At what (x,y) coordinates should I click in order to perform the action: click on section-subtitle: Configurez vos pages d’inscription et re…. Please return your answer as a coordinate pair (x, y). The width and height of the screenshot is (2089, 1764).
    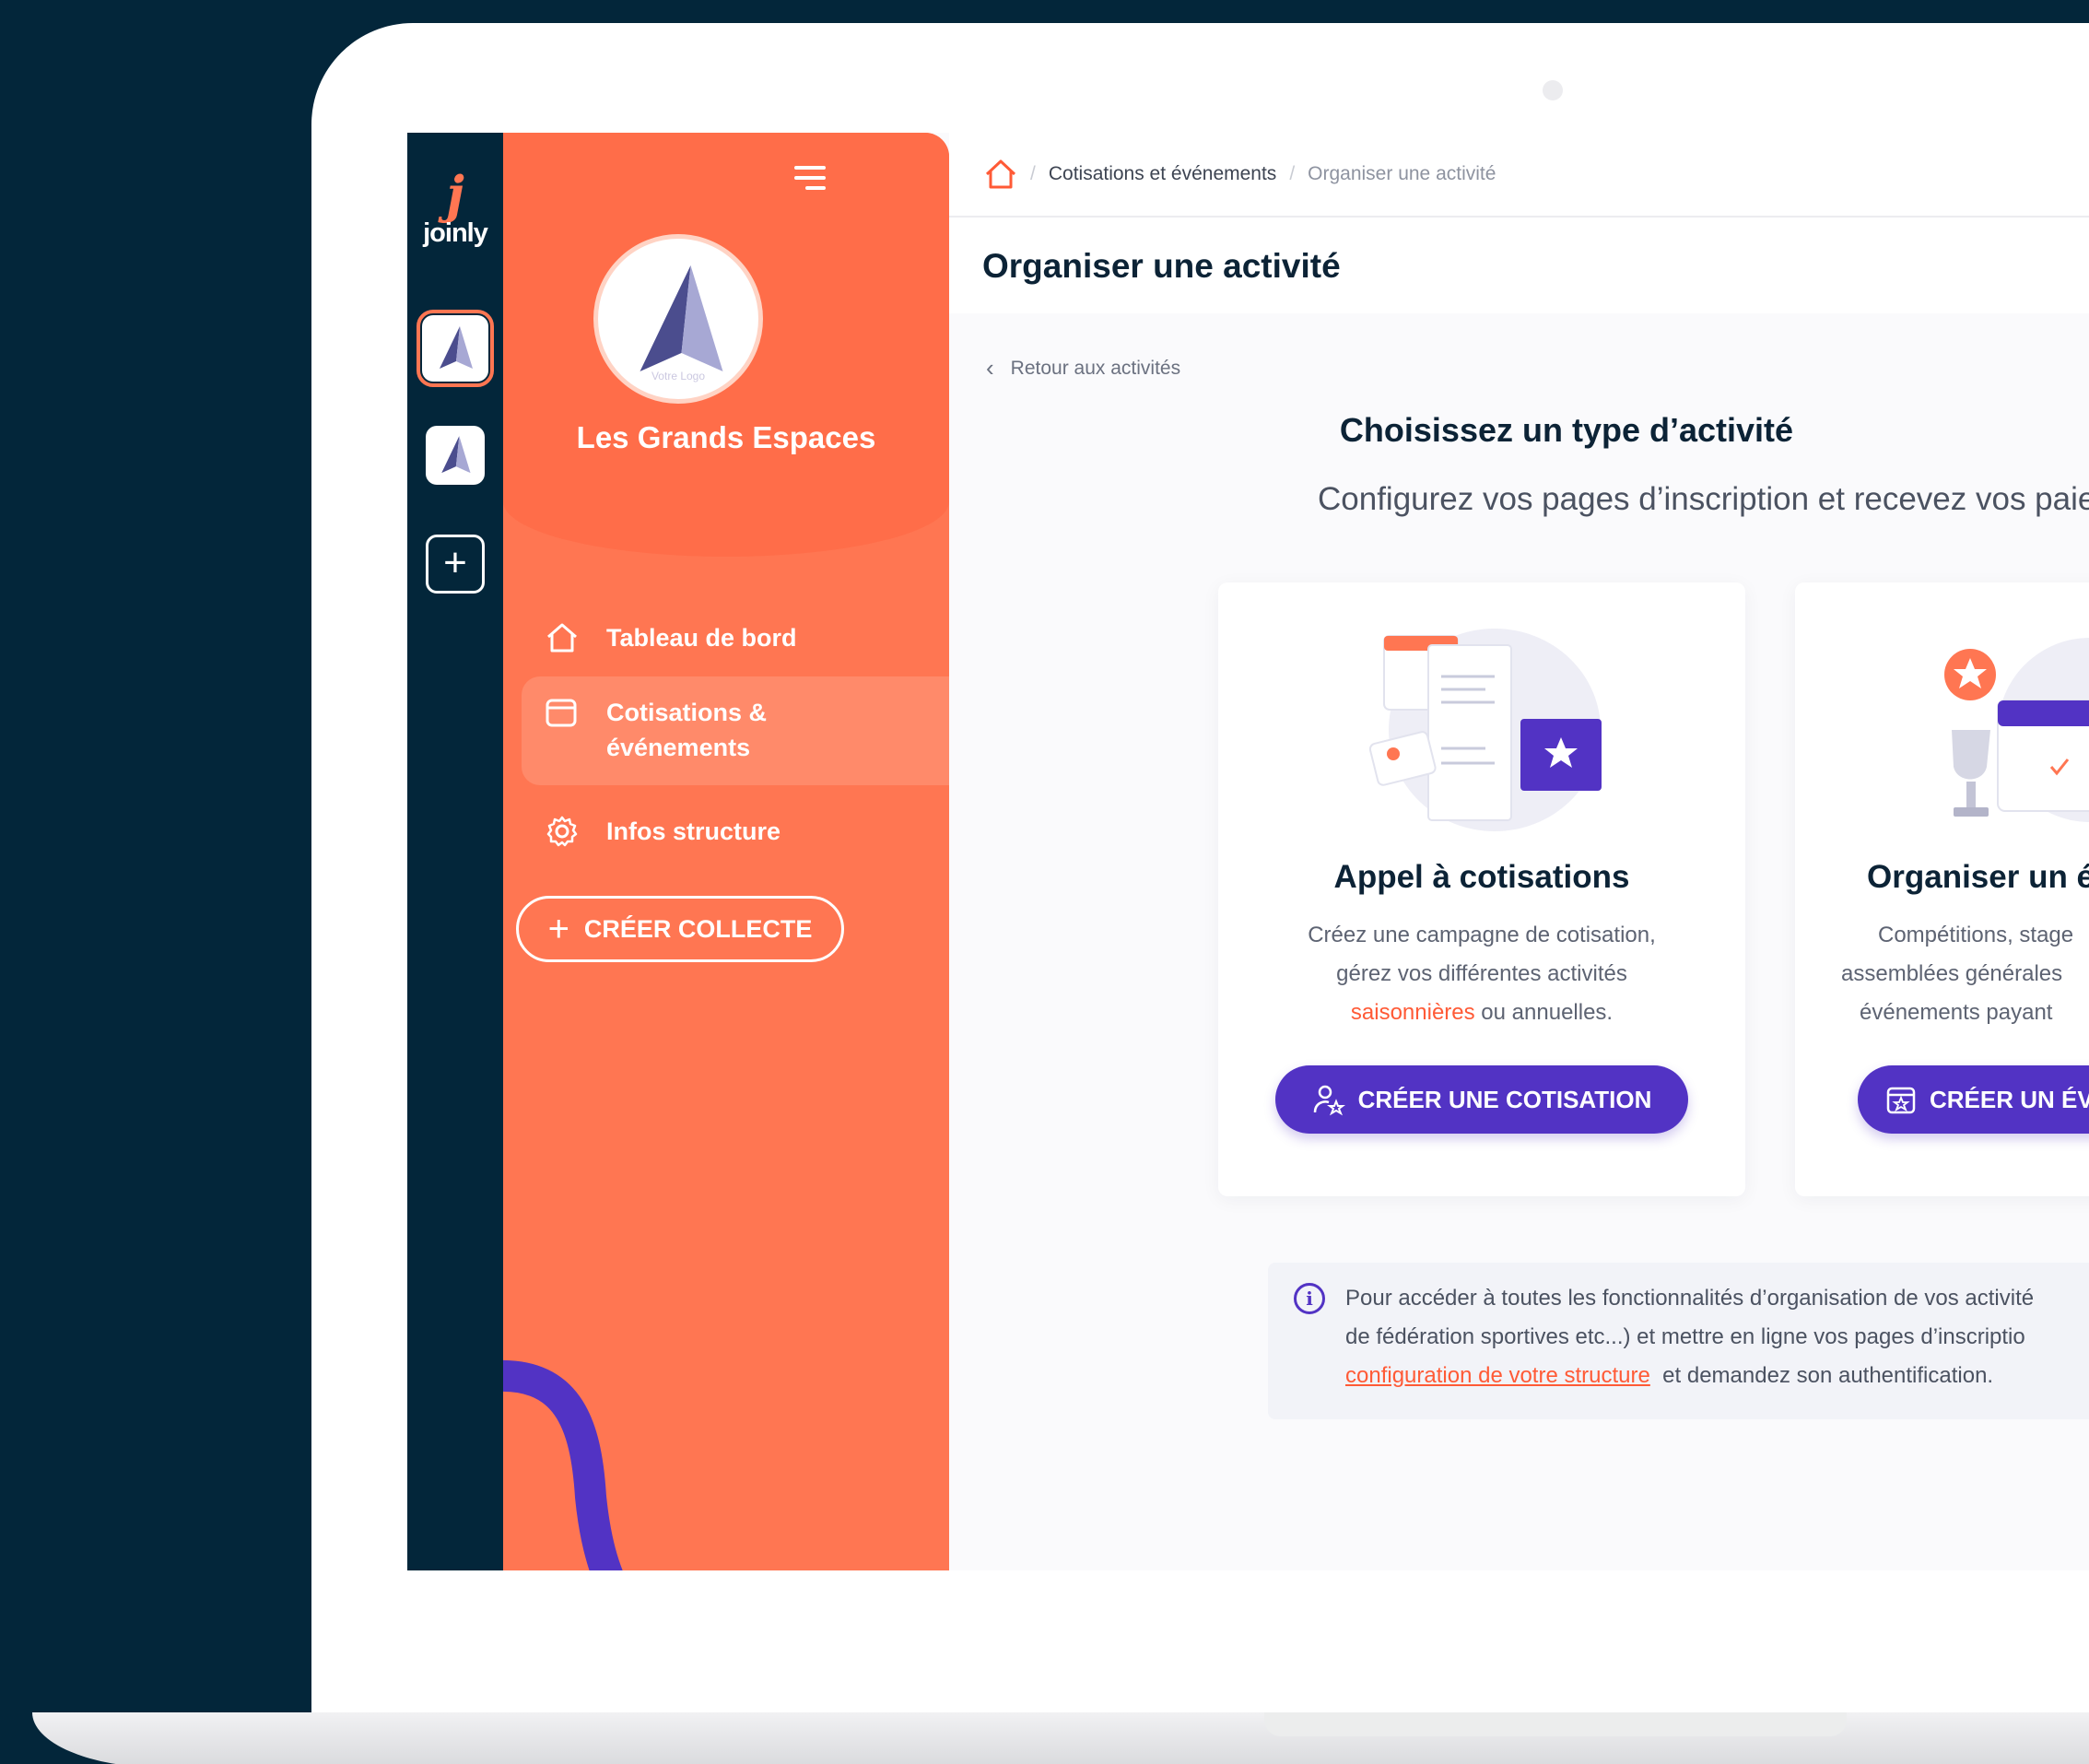
    Looking at the image, I should click on (1703, 499).